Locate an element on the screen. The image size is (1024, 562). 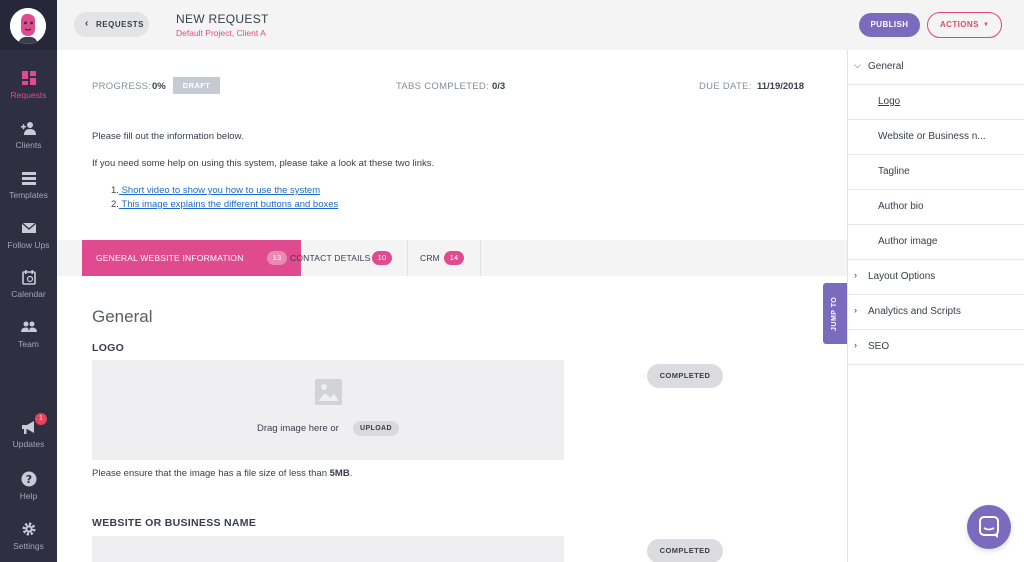
notification-badge: 1 is located at coordinates (41, 419).